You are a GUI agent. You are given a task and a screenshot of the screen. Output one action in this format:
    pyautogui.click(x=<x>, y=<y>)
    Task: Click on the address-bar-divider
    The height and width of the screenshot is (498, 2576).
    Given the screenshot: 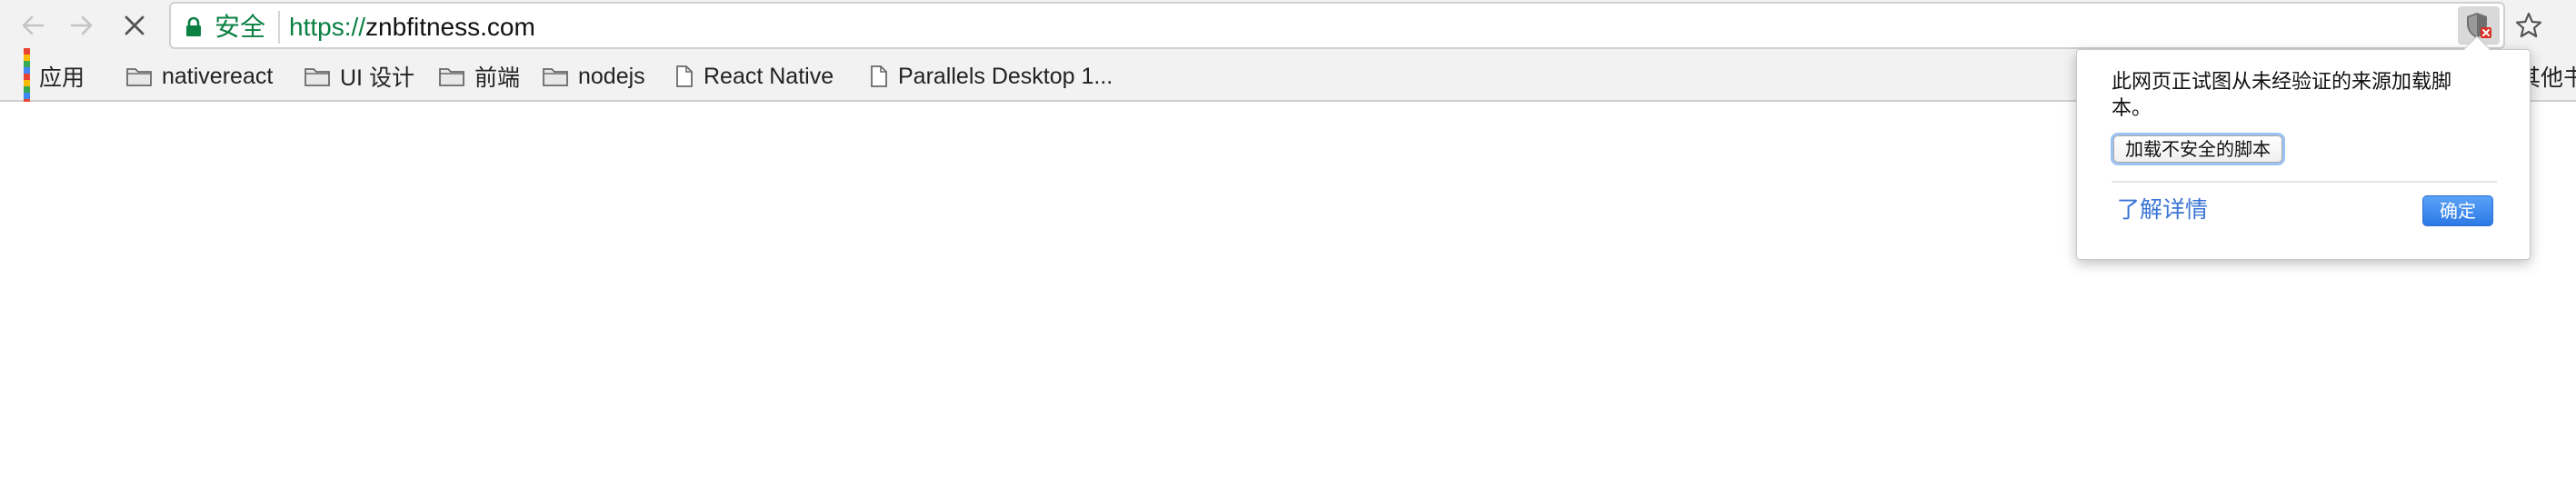 What is the action you would take?
    pyautogui.click(x=279, y=27)
    